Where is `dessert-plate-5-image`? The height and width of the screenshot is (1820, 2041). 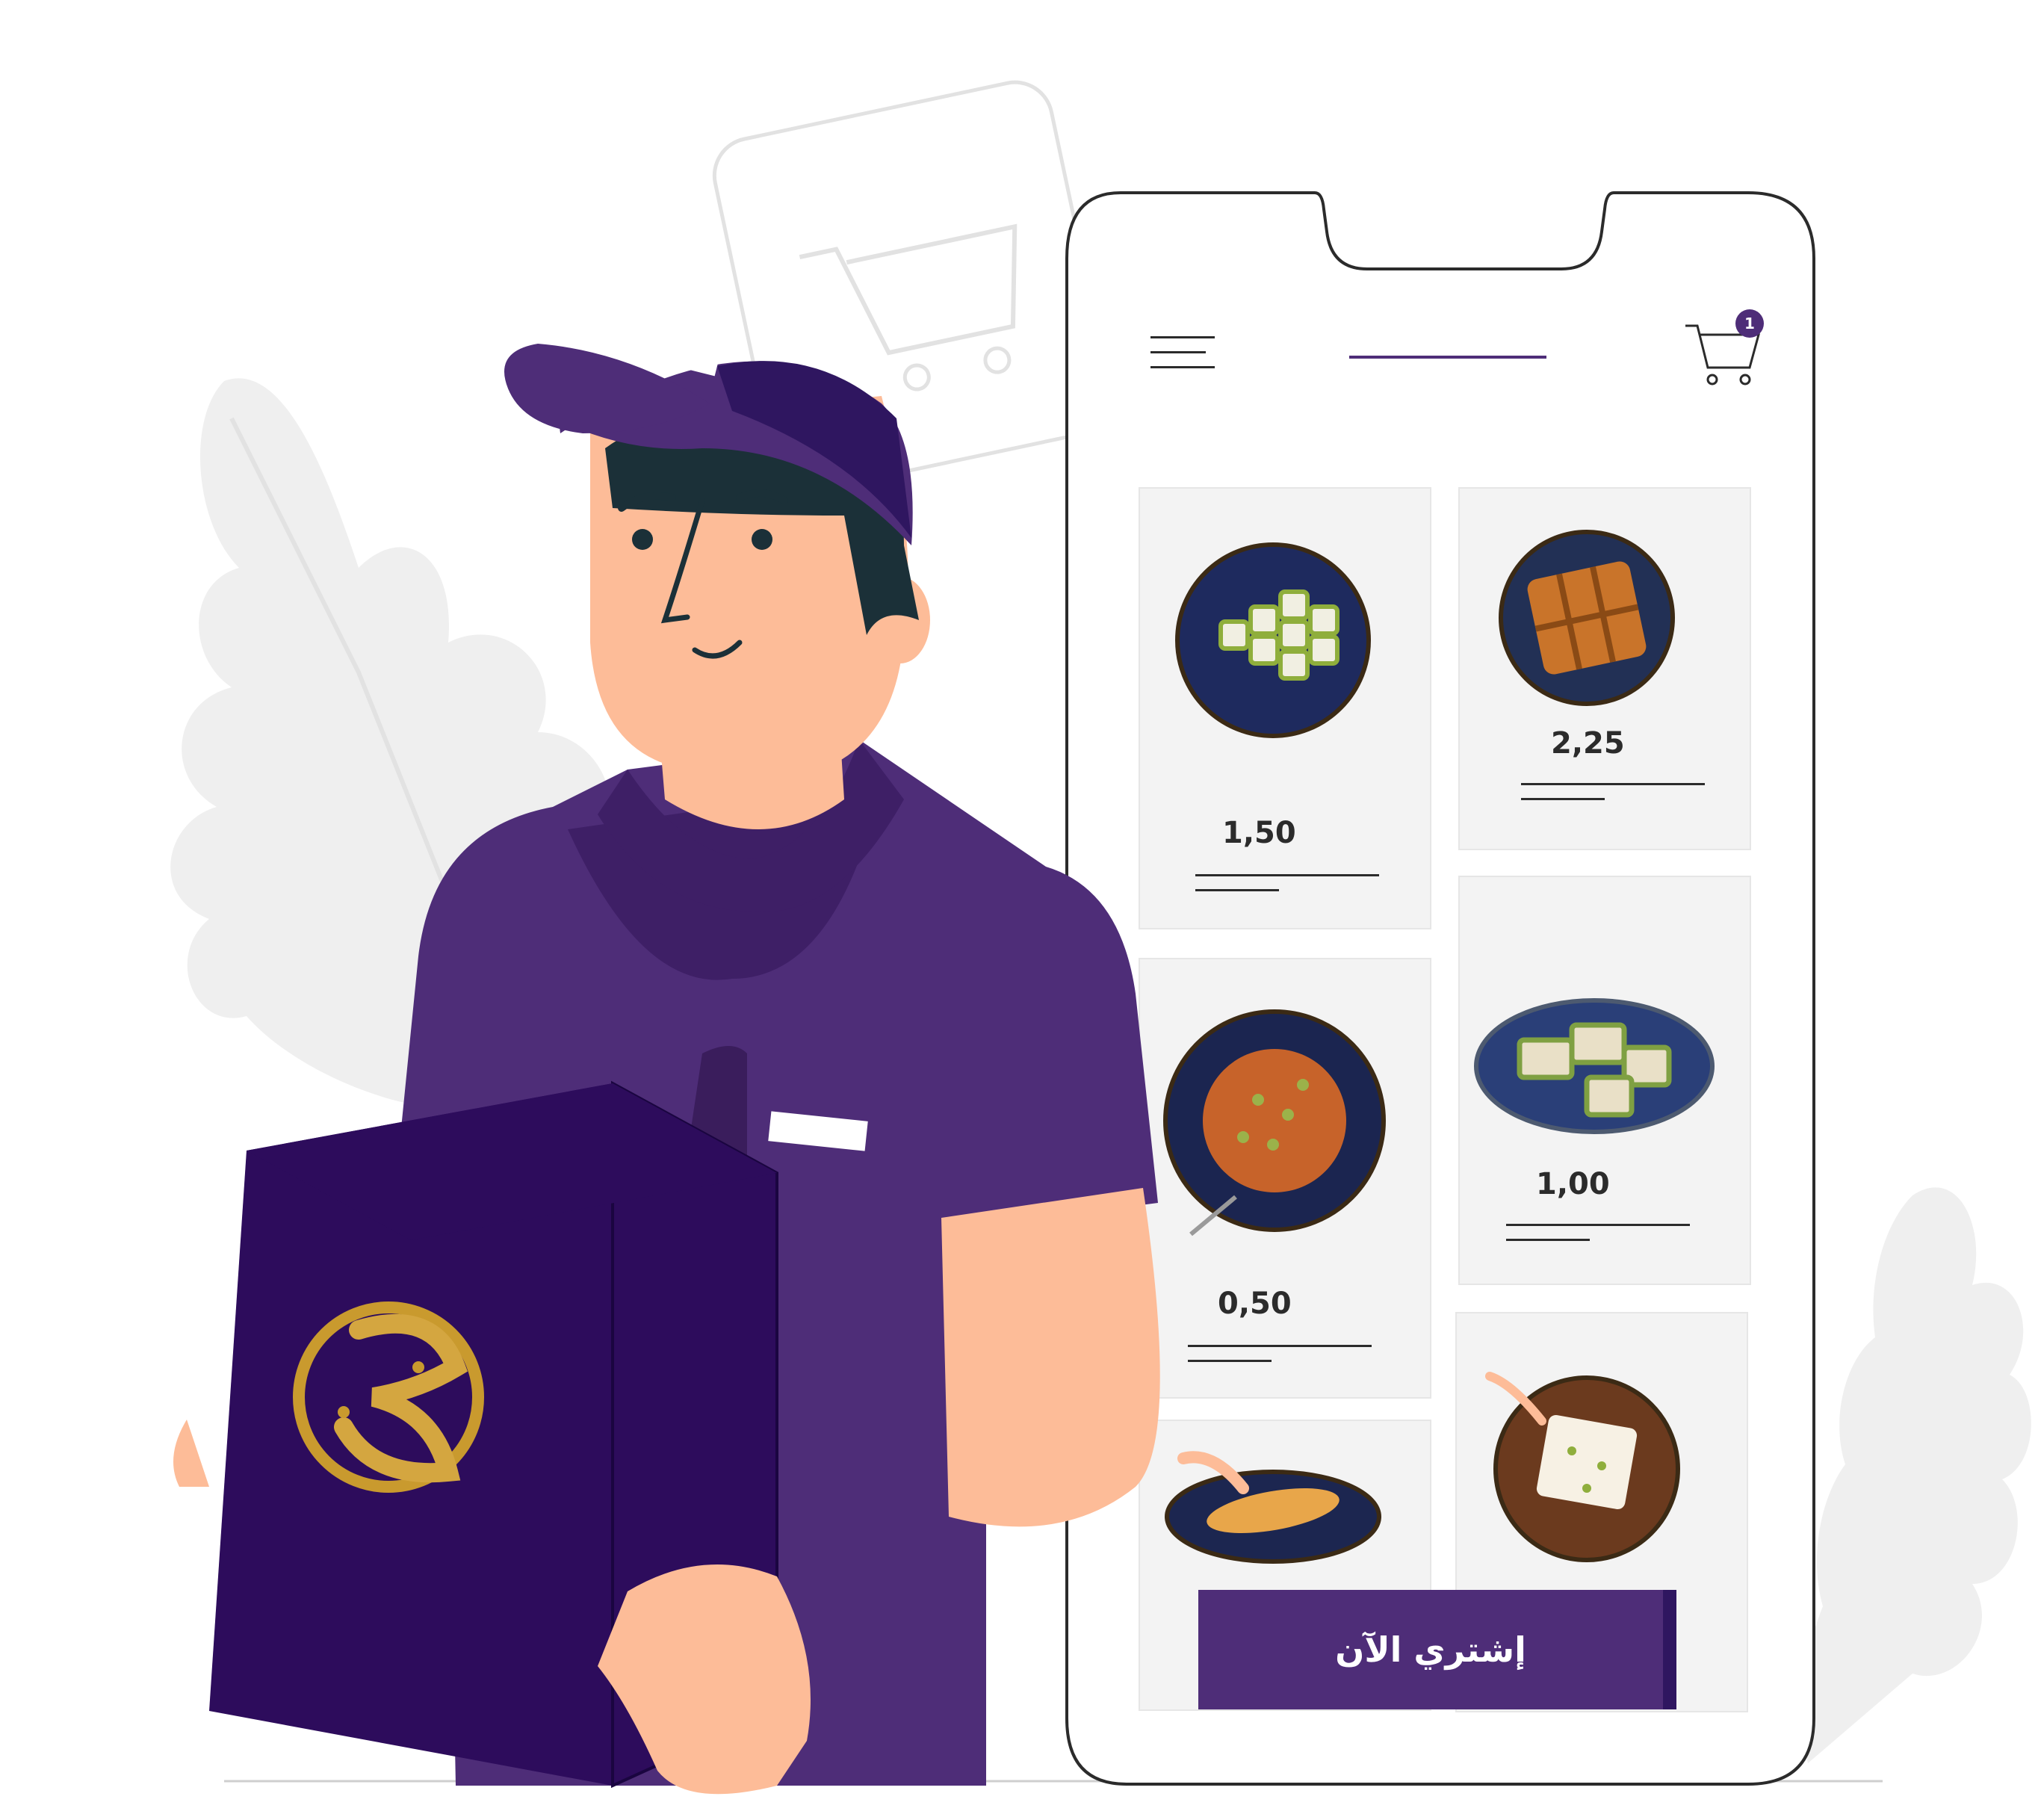
dessert-plate-5-image is located at coordinates (1273, 1507).